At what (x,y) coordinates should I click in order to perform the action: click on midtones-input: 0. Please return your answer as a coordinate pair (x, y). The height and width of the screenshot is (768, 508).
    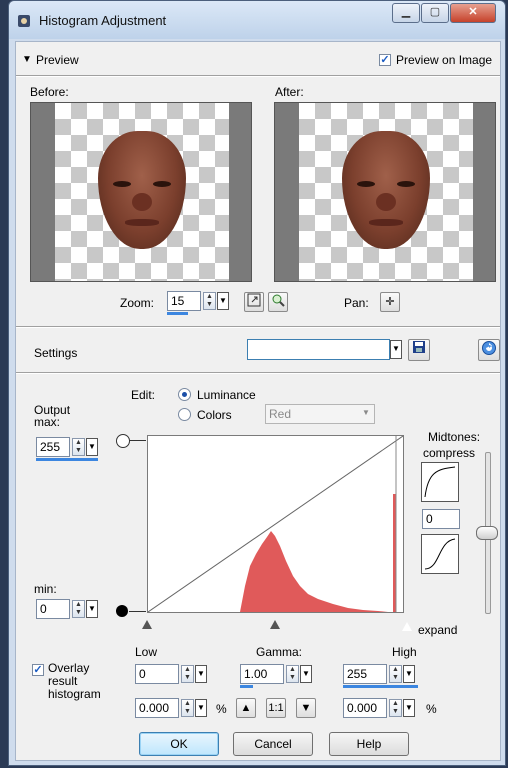
    Looking at the image, I should click on (441, 519).